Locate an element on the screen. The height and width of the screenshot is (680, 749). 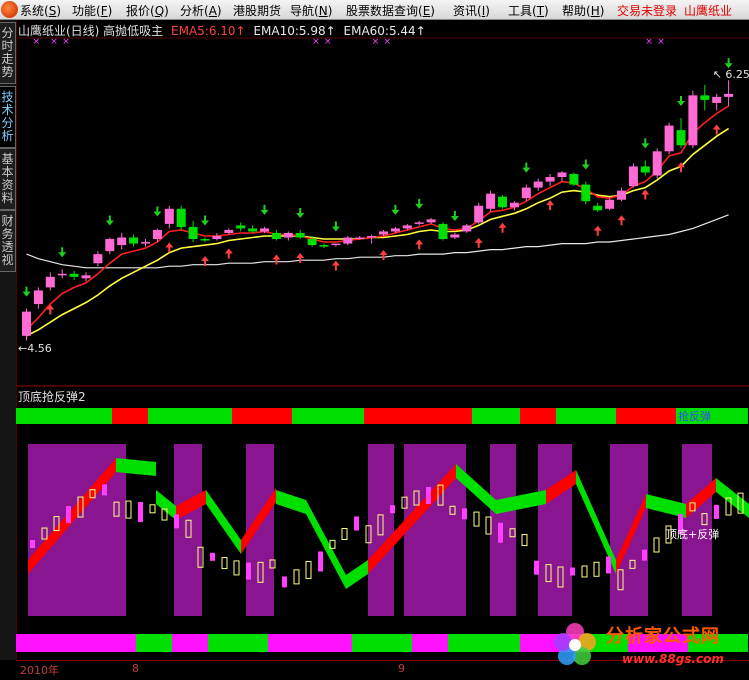
app-logo-icon is located at coordinates (9, 9).